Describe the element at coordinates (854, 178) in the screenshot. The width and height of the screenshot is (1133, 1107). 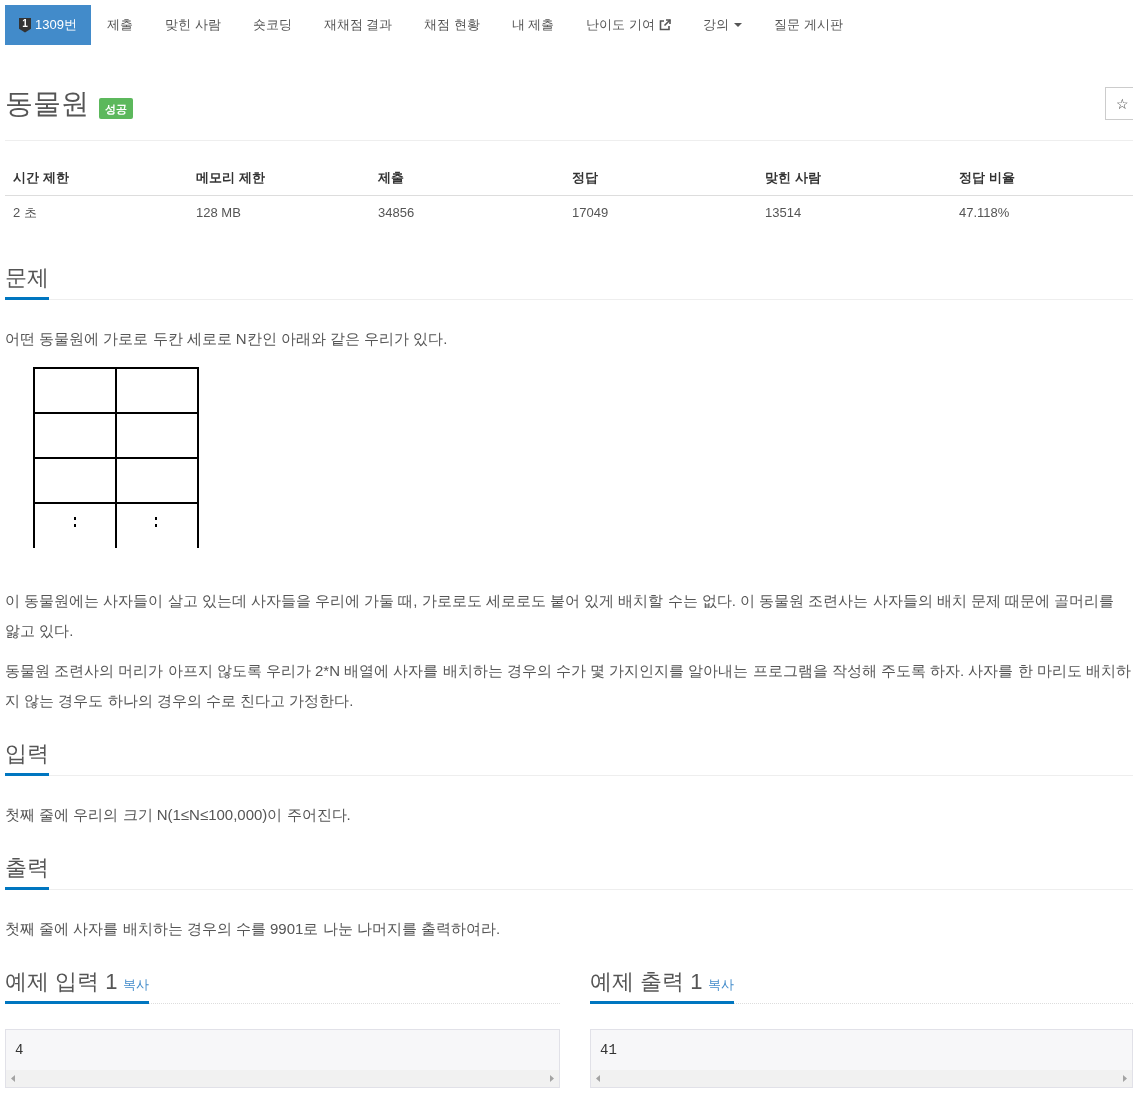
I see `table-header-cell: 맞힌 사람` at that location.